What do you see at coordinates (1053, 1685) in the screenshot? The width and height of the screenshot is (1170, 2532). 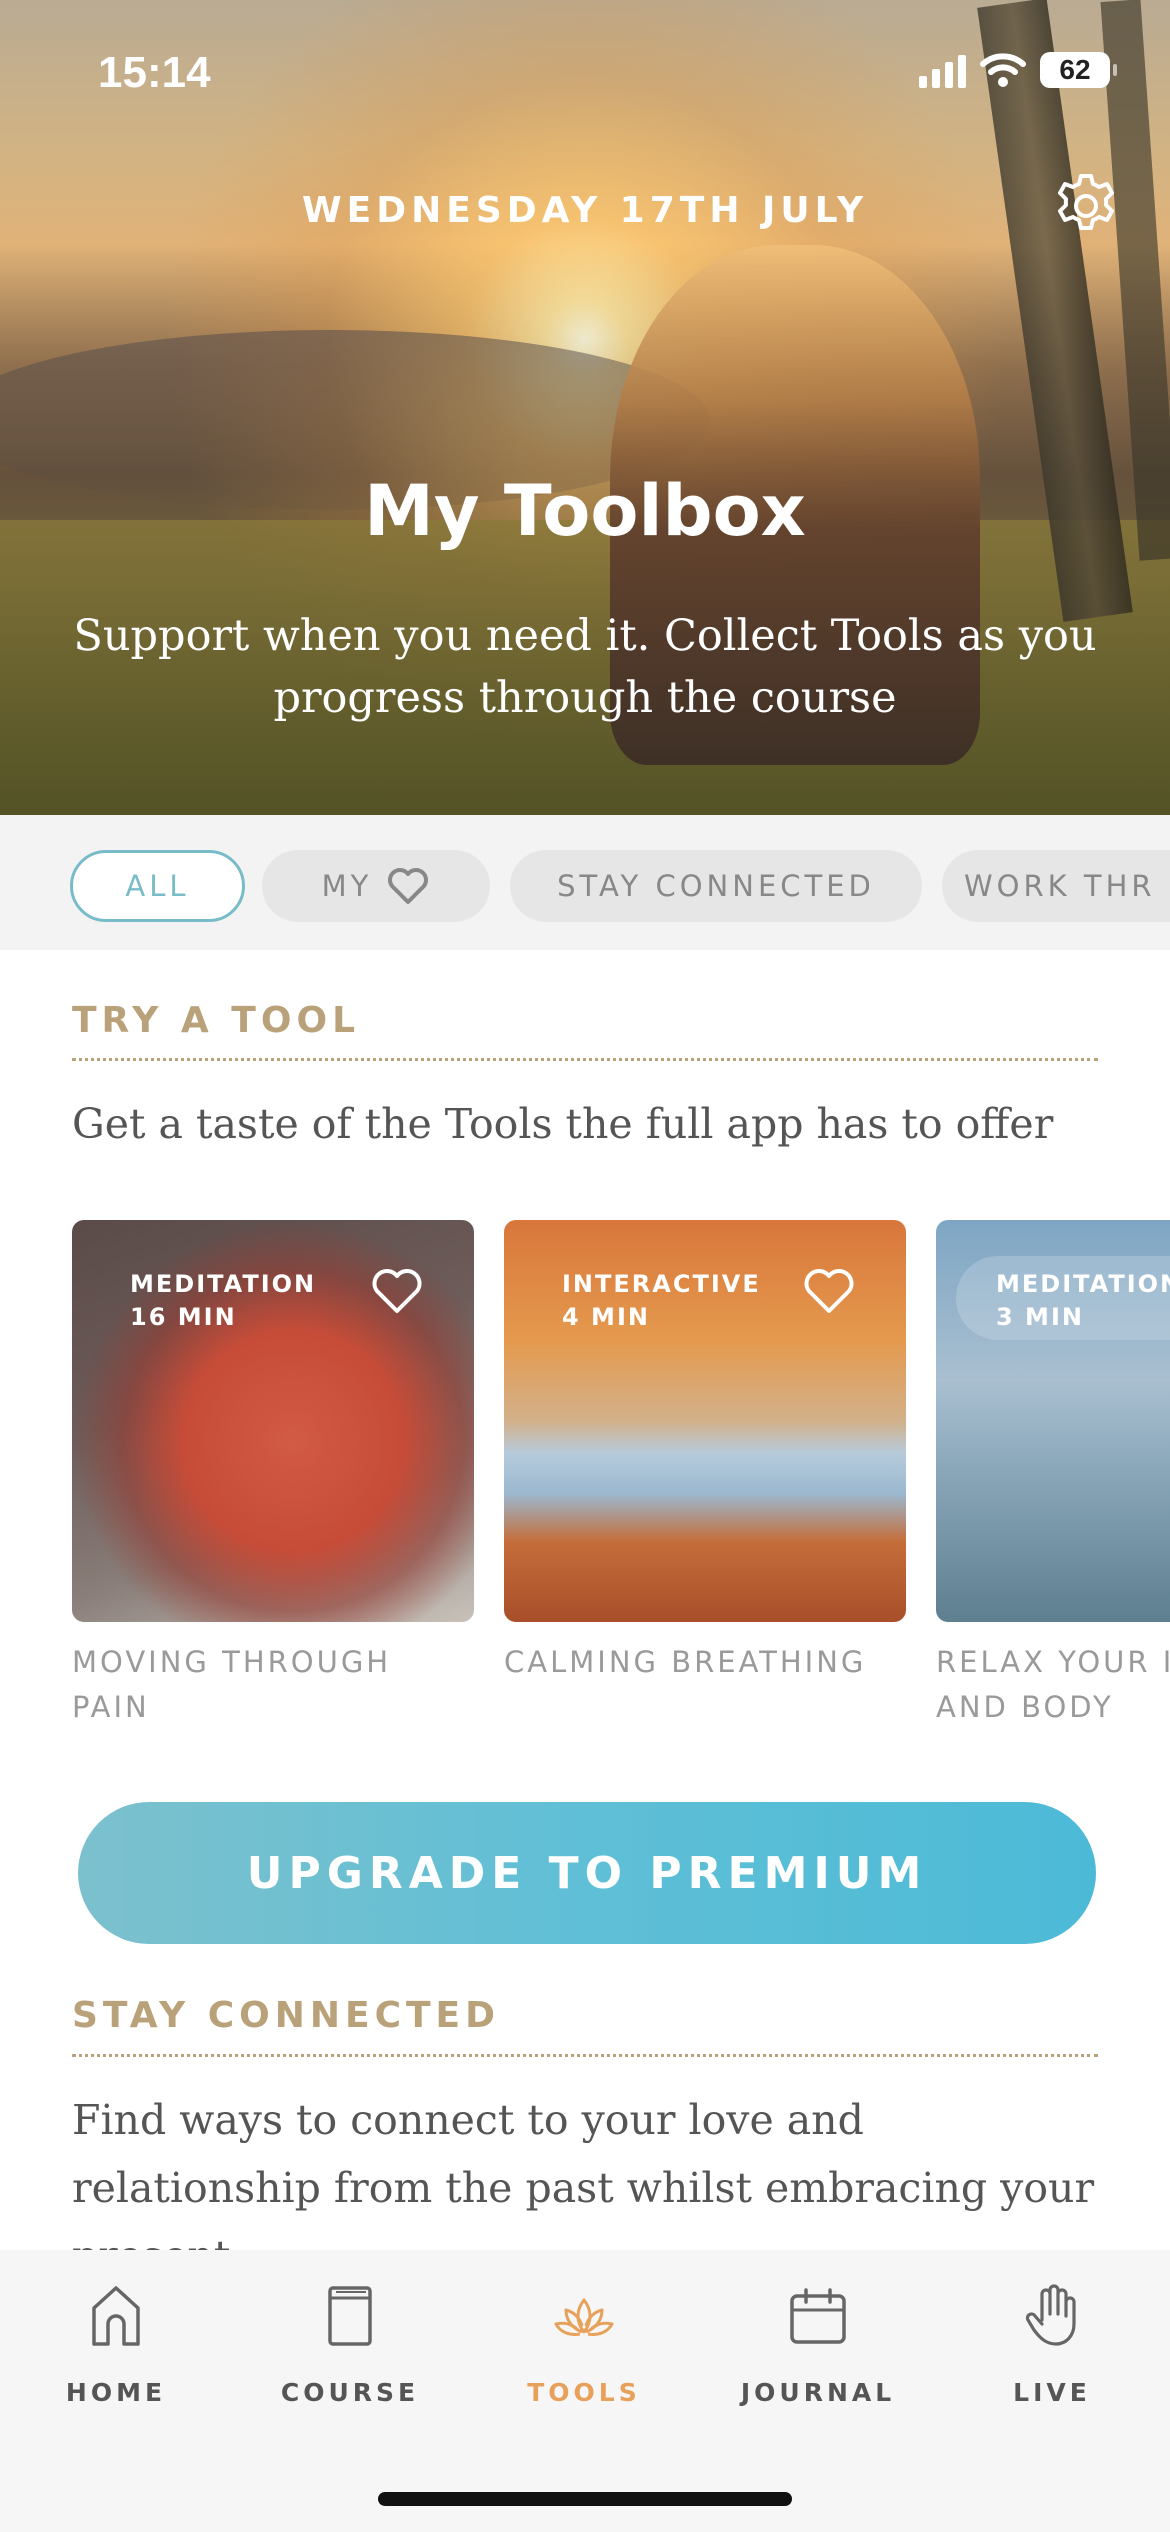 I see `tool-card-title: RELAX YOUR I AND BODY` at bounding box center [1053, 1685].